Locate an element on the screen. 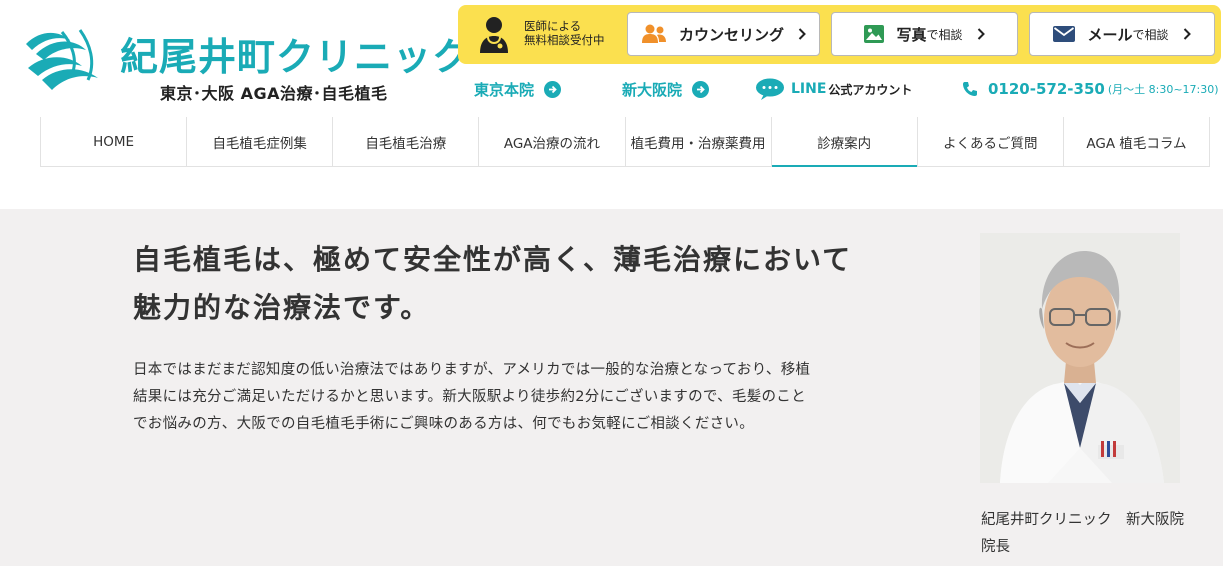  nav-item-transplant: 自毛植毛治療 is located at coordinates (405, 141).